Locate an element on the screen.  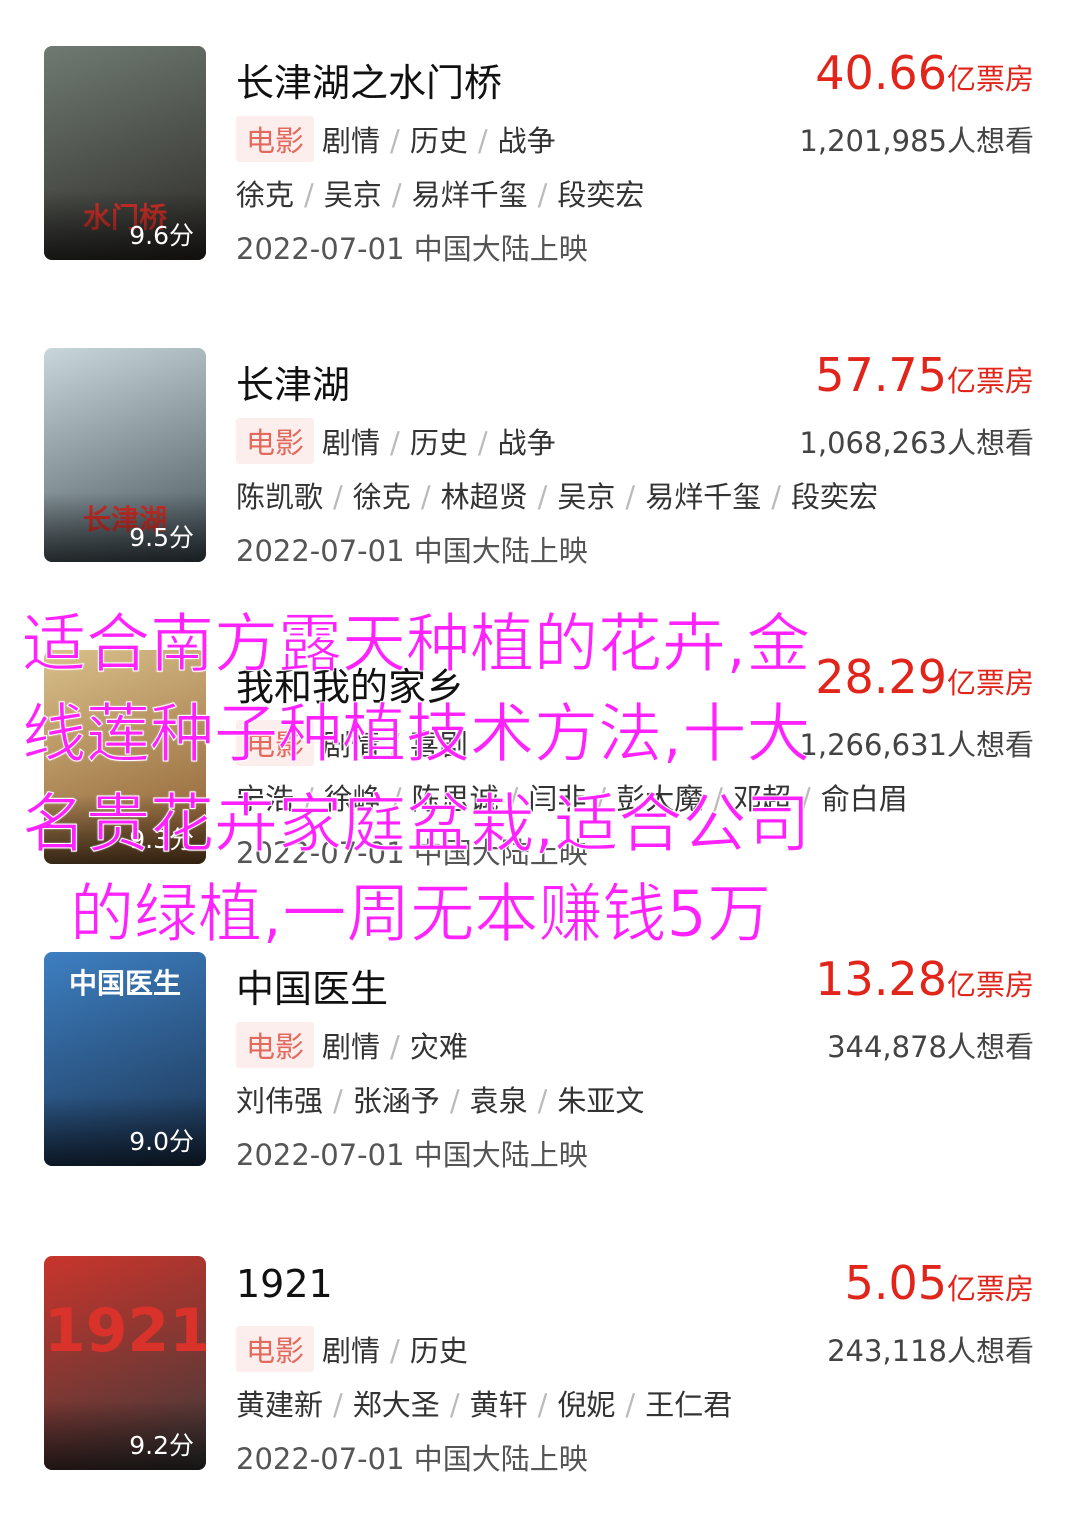
movie-poster: 长津湖9.5分 is located at coordinates (125, 455).